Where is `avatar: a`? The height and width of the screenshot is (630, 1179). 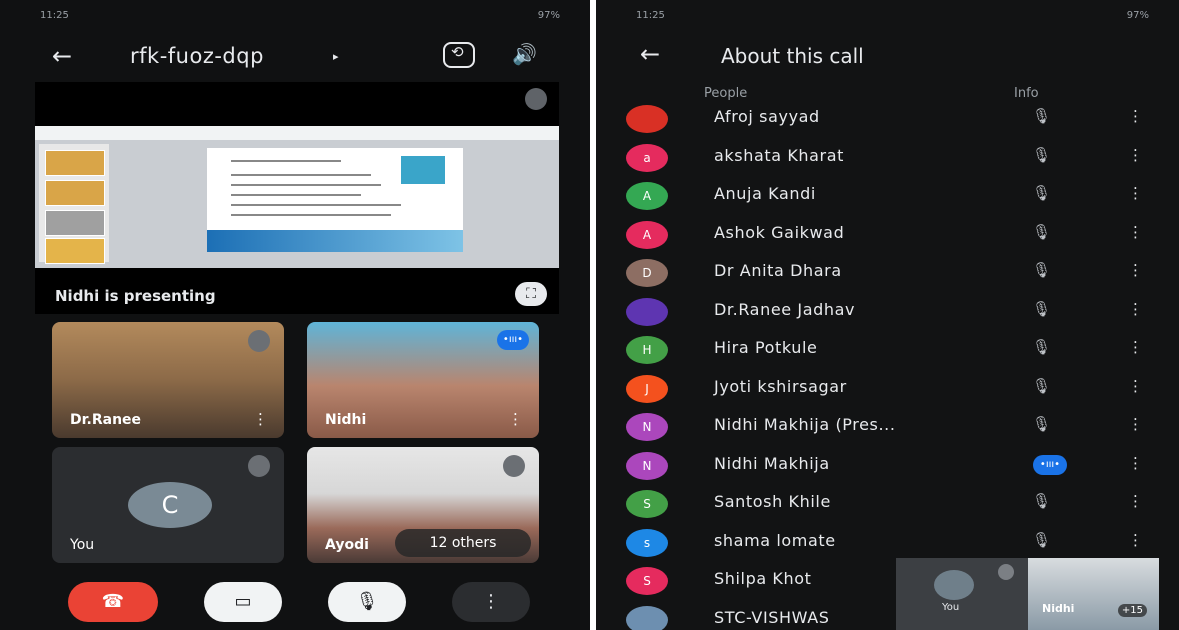
avatar: a is located at coordinates (647, 157).